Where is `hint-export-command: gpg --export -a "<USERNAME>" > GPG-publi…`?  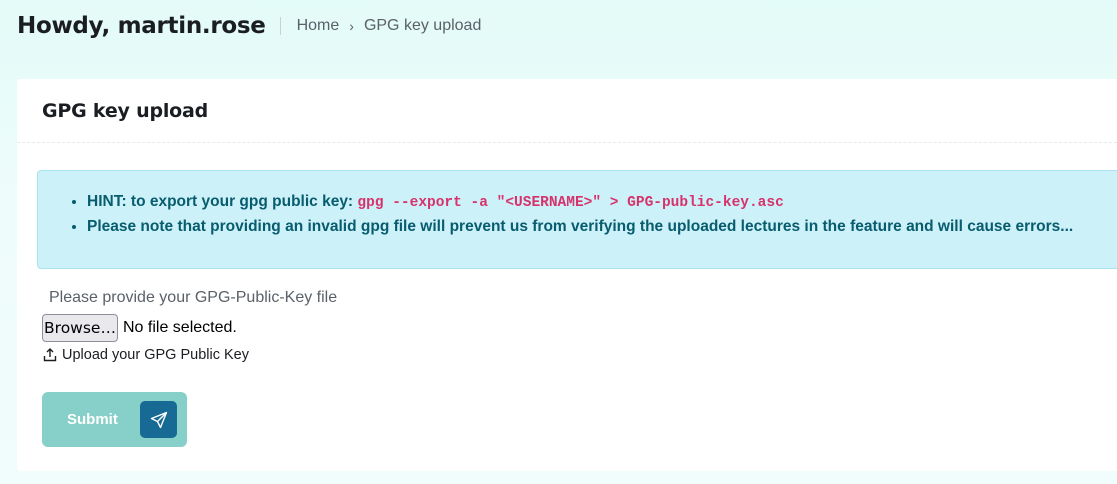 hint-export-command: gpg --export -a "<USERNAME>" > GPG-publi… is located at coordinates (570, 203).